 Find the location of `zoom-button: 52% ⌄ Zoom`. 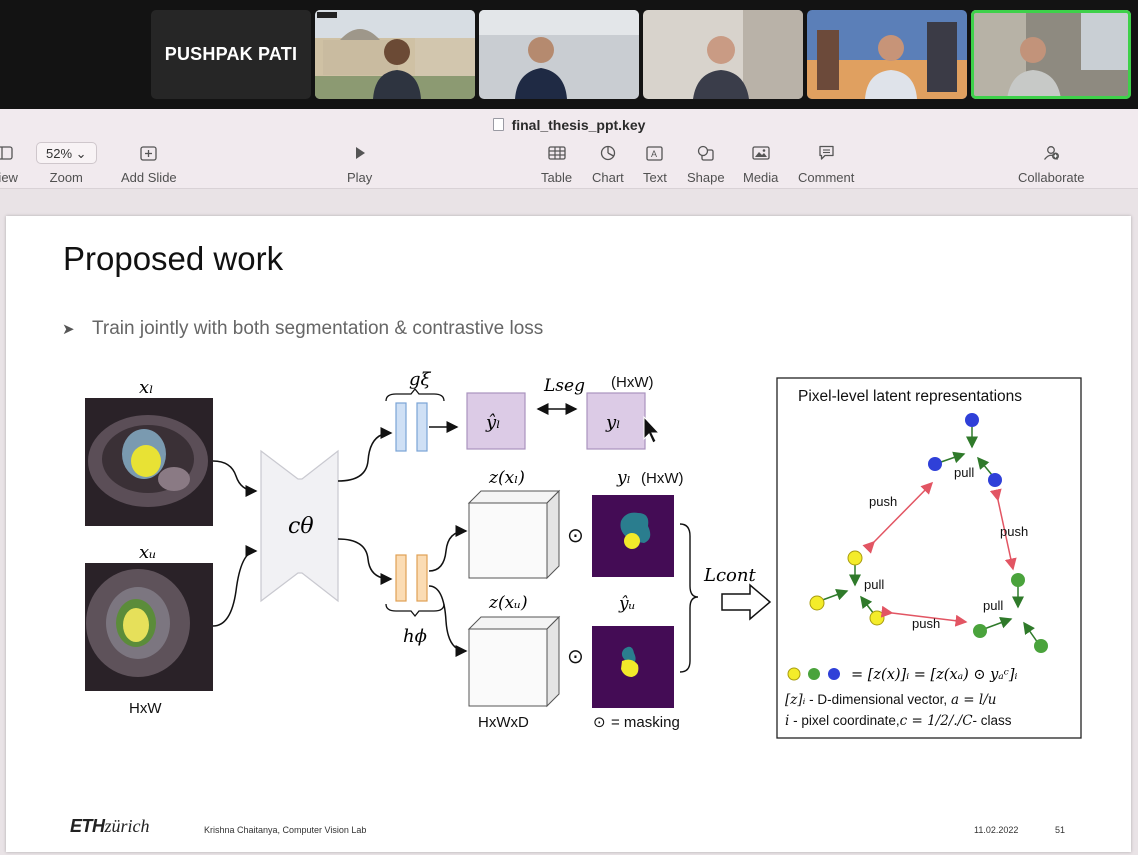

zoom-button: 52% ⌄ Zoom is located at coordinates (66, 163).